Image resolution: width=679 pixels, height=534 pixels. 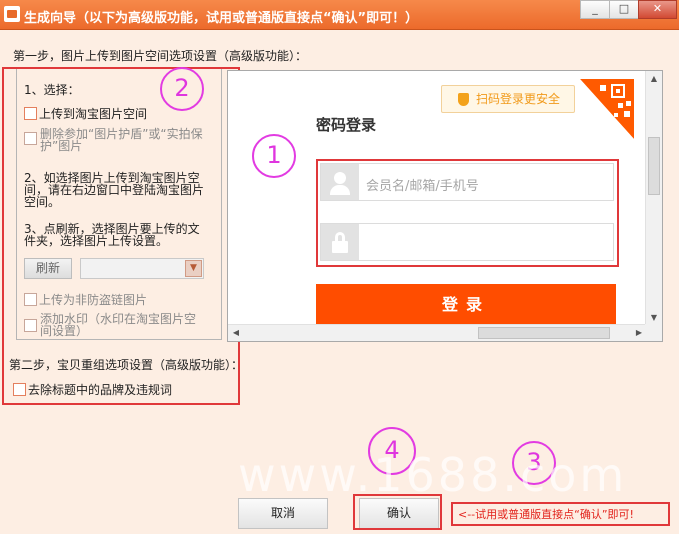 What do you see at coordinates (653, 332) in the screenshot?
I see `scroll-corner` at bounding box center [653, 332].